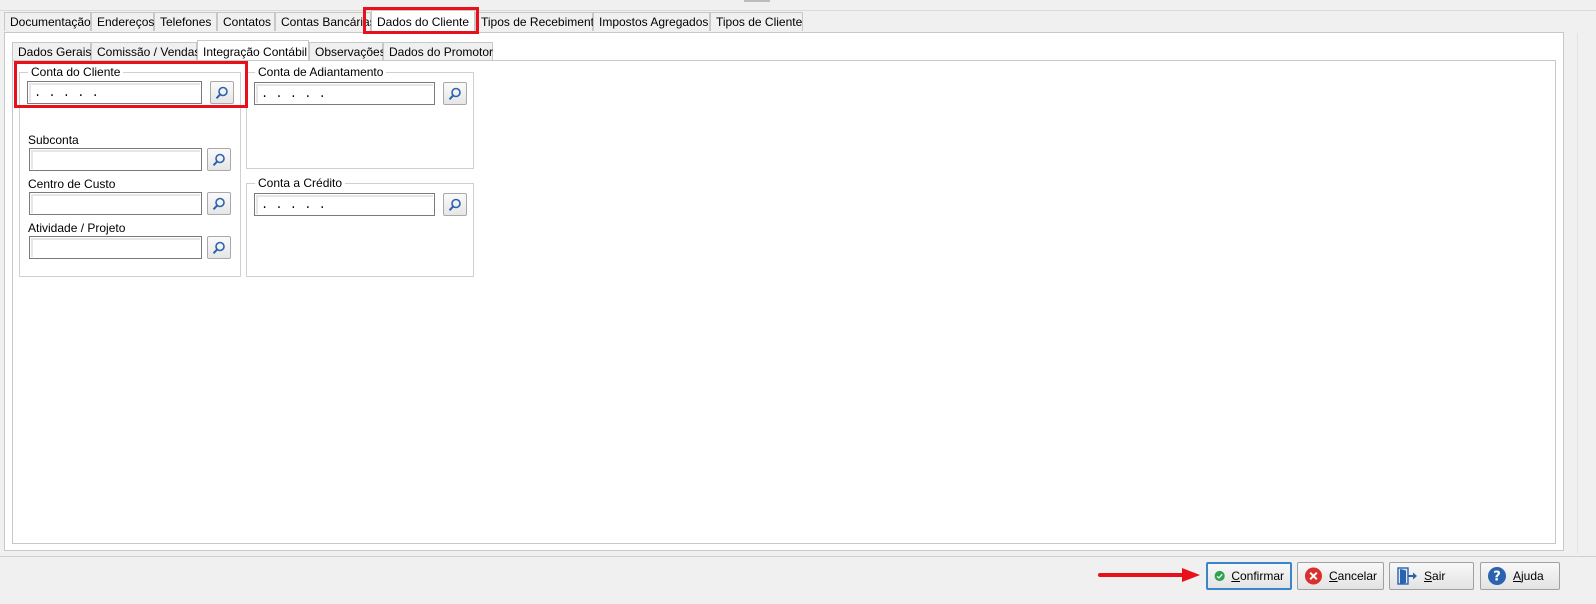 The height and width of the screenshot is (604, 1596). I want to click on subconta-label: Subconta, so click(53, 140).